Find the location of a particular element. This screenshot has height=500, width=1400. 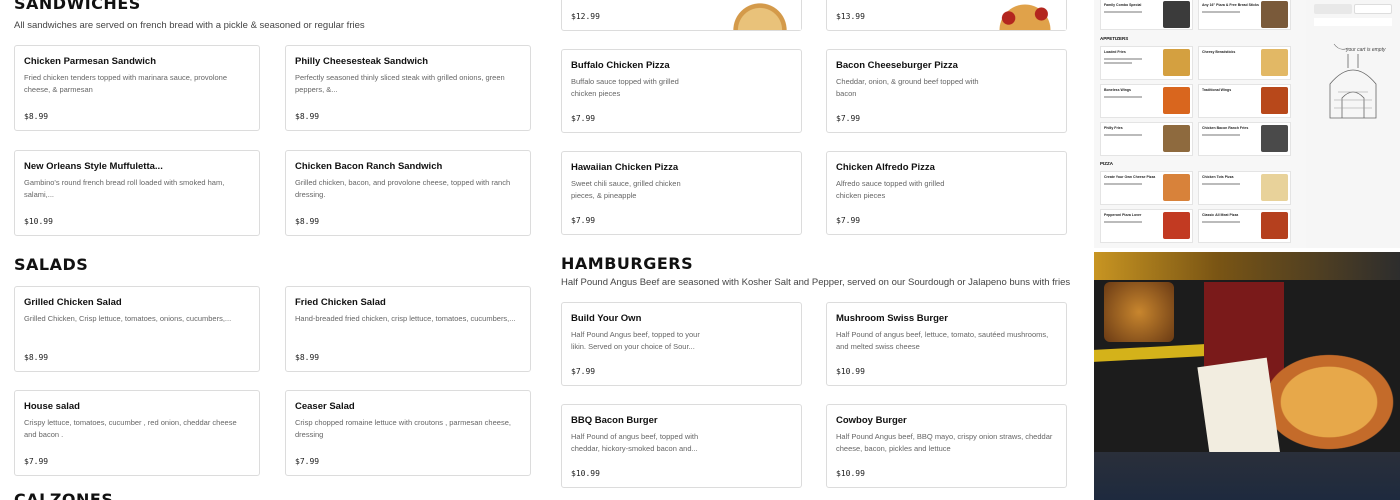

mini-item-name: Chicken Tots Pizza is located at coordinates (1218, 177).